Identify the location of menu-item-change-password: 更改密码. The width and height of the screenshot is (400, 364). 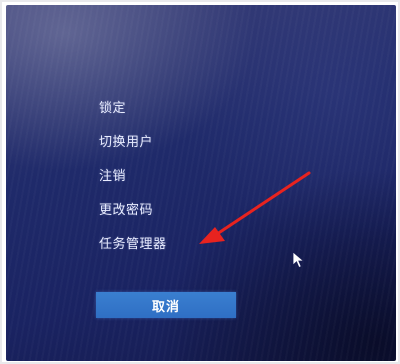
(133, 210).